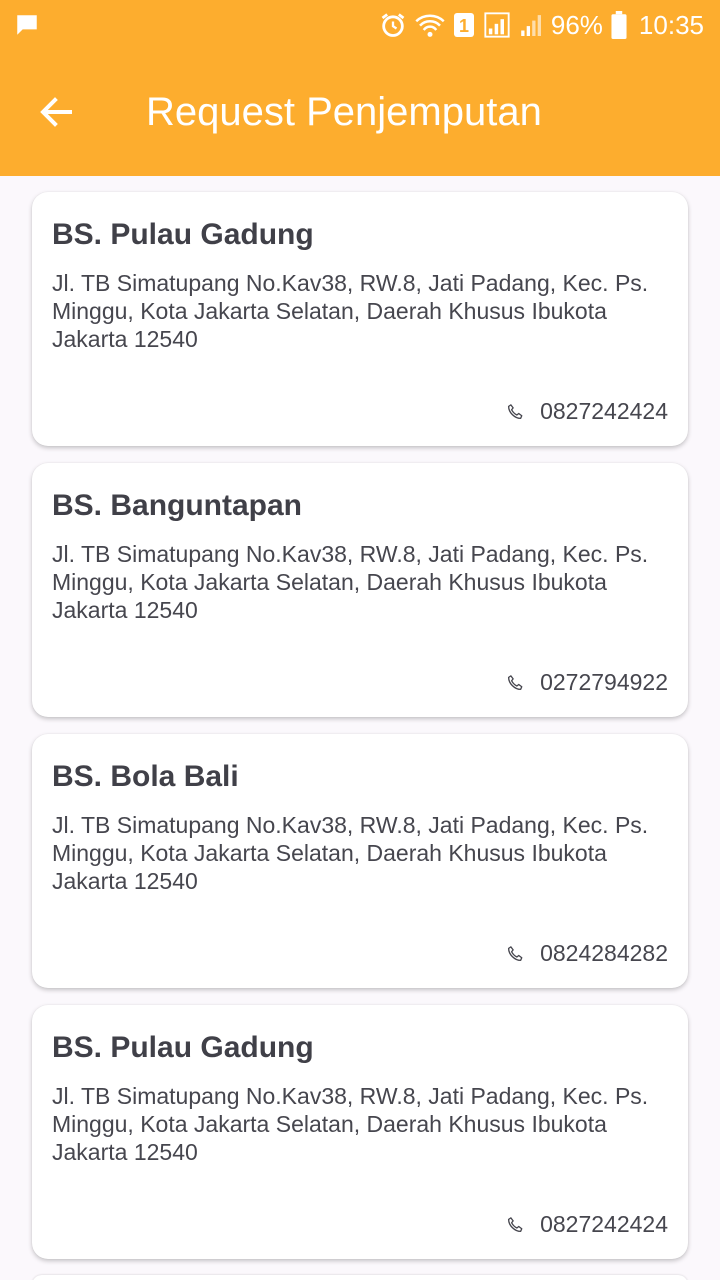  What do you see at coordinates (604, 953) in the screenshot?
I see `phone-number: 0824284282` at bounding box center [604, 953].